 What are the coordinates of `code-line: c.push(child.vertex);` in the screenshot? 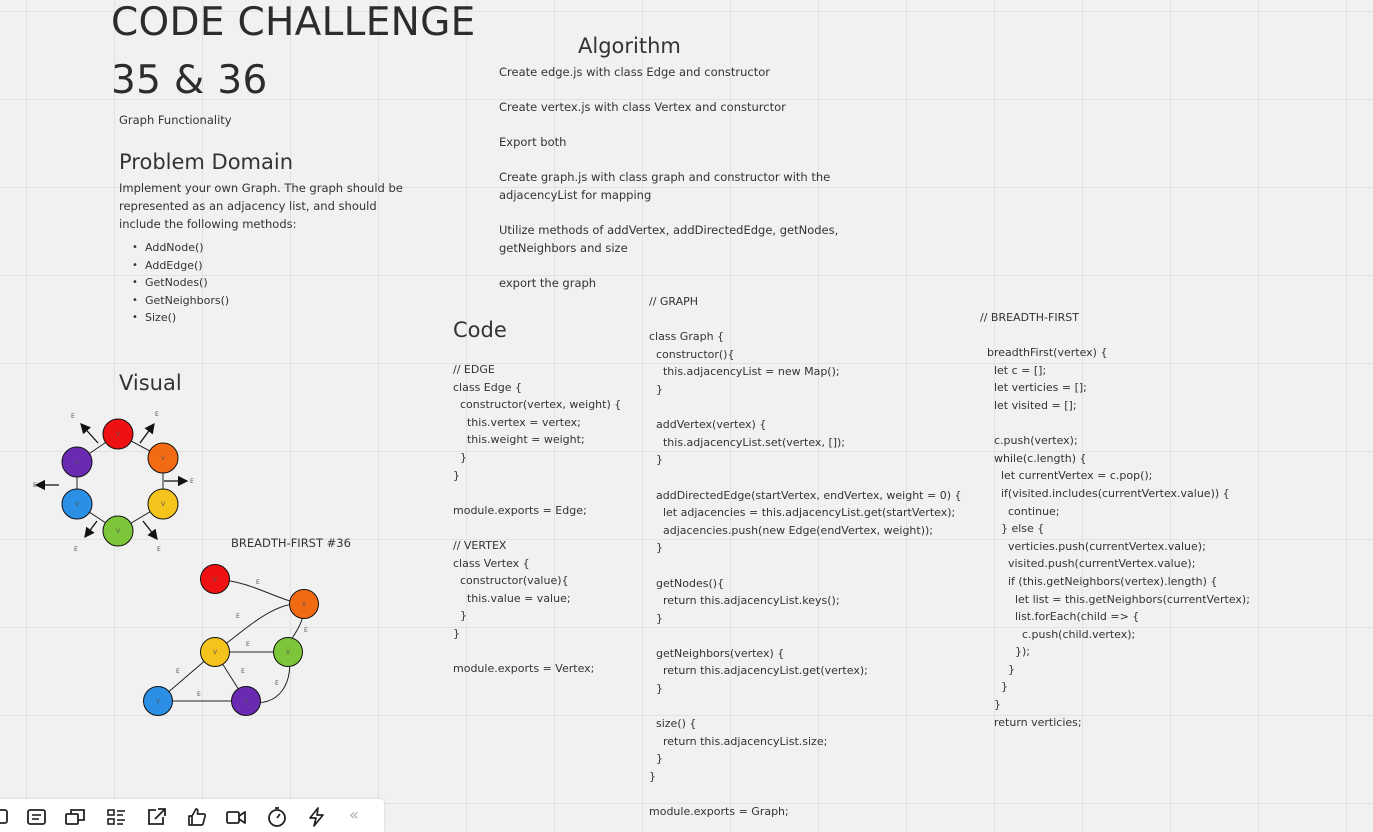 It's located at (1058, 634).